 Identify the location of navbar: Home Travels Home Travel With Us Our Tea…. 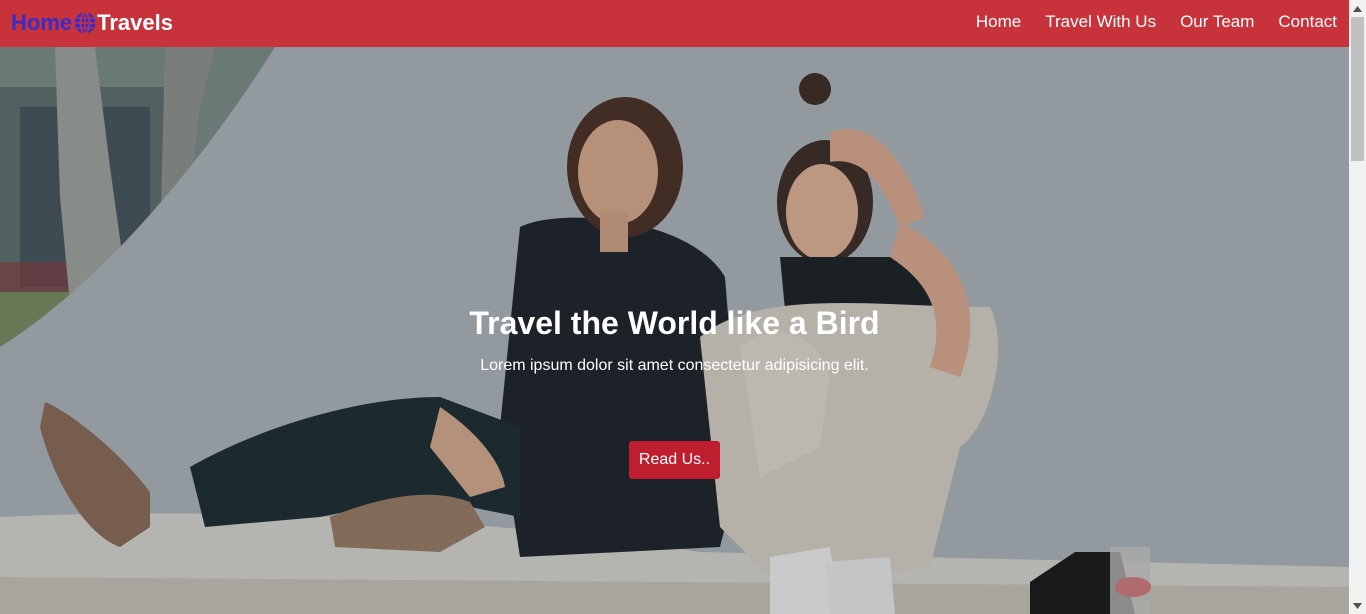
(674, 23).